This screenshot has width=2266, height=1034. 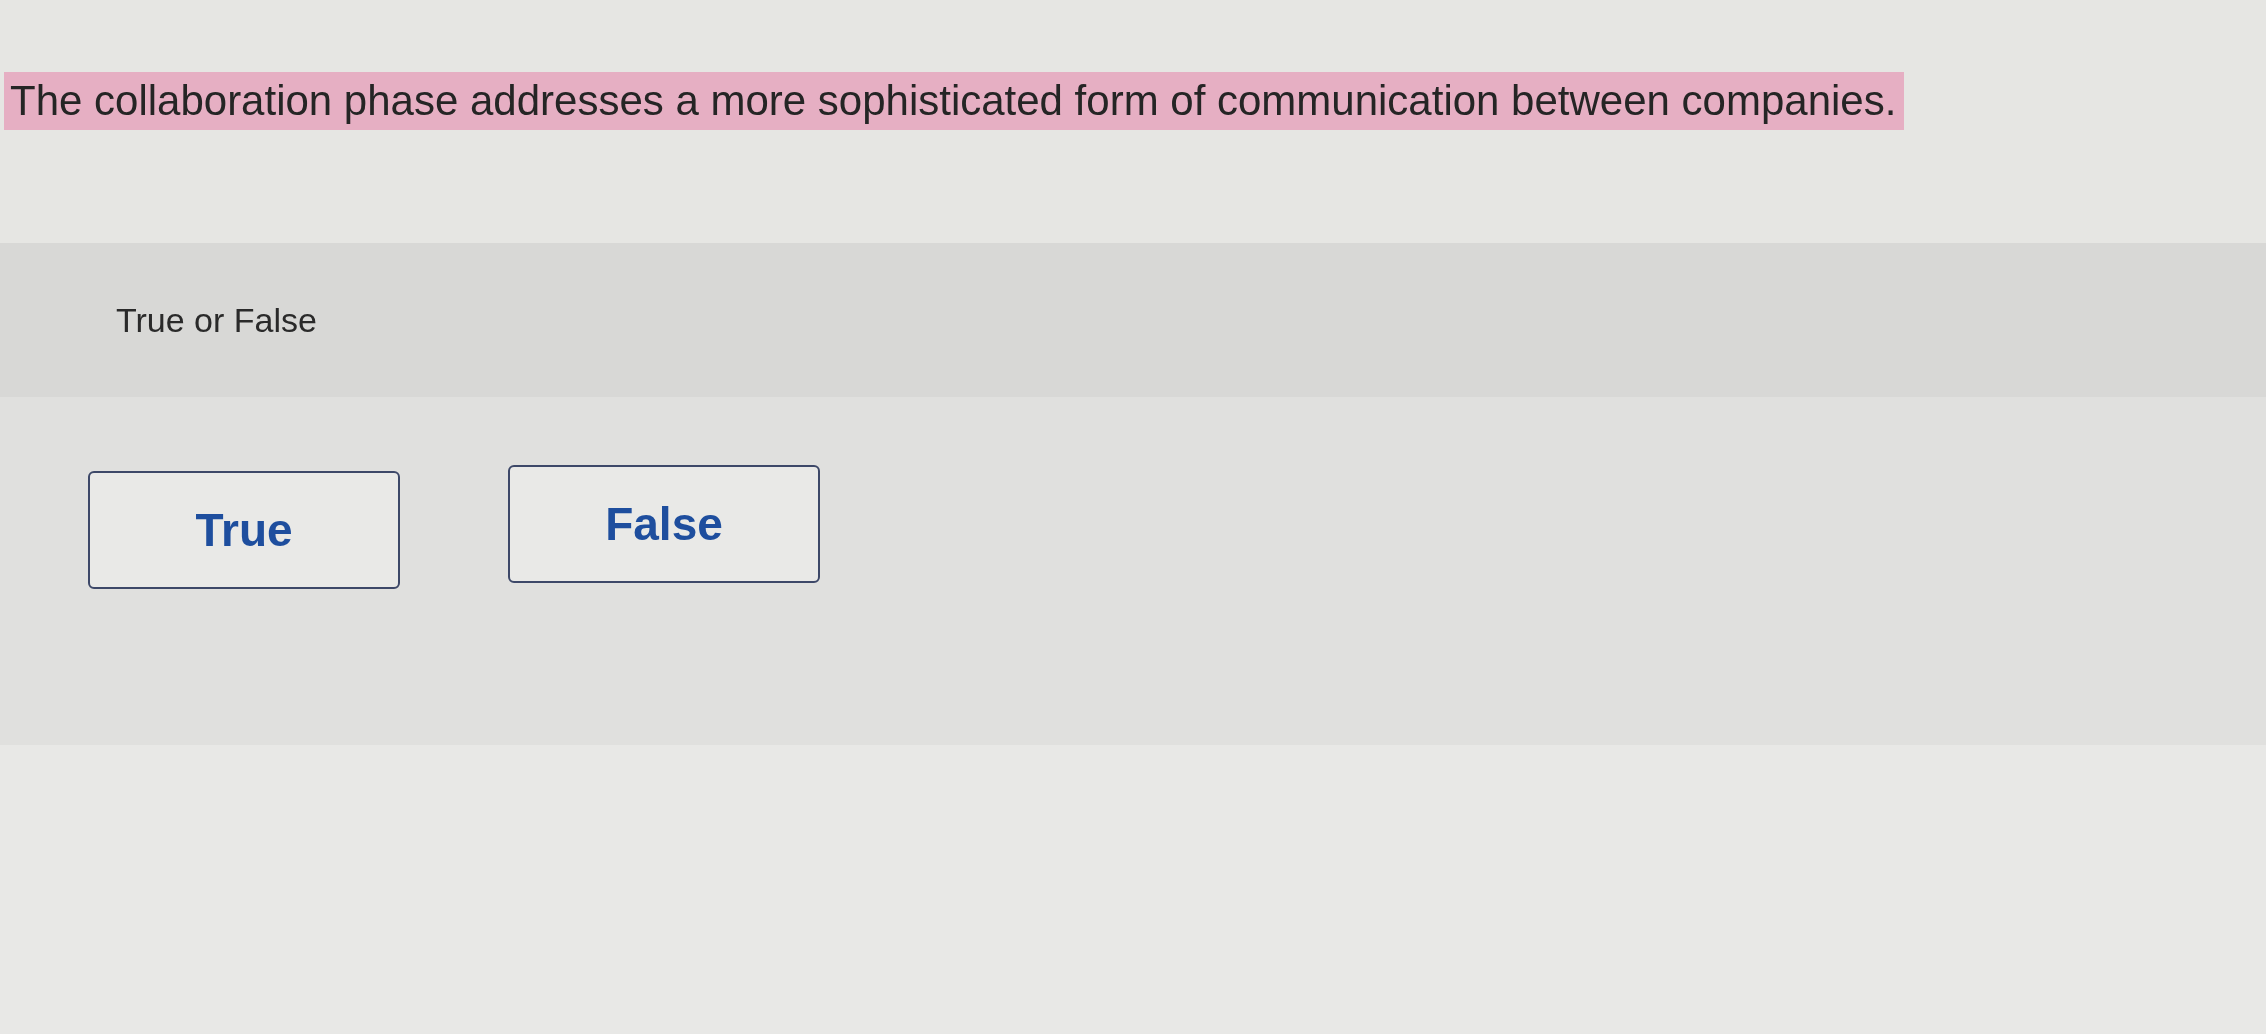 What do you see at coordinates (244, 530) in the screenshot?
I see `answer-option: True` at bounding box center [244, 530].